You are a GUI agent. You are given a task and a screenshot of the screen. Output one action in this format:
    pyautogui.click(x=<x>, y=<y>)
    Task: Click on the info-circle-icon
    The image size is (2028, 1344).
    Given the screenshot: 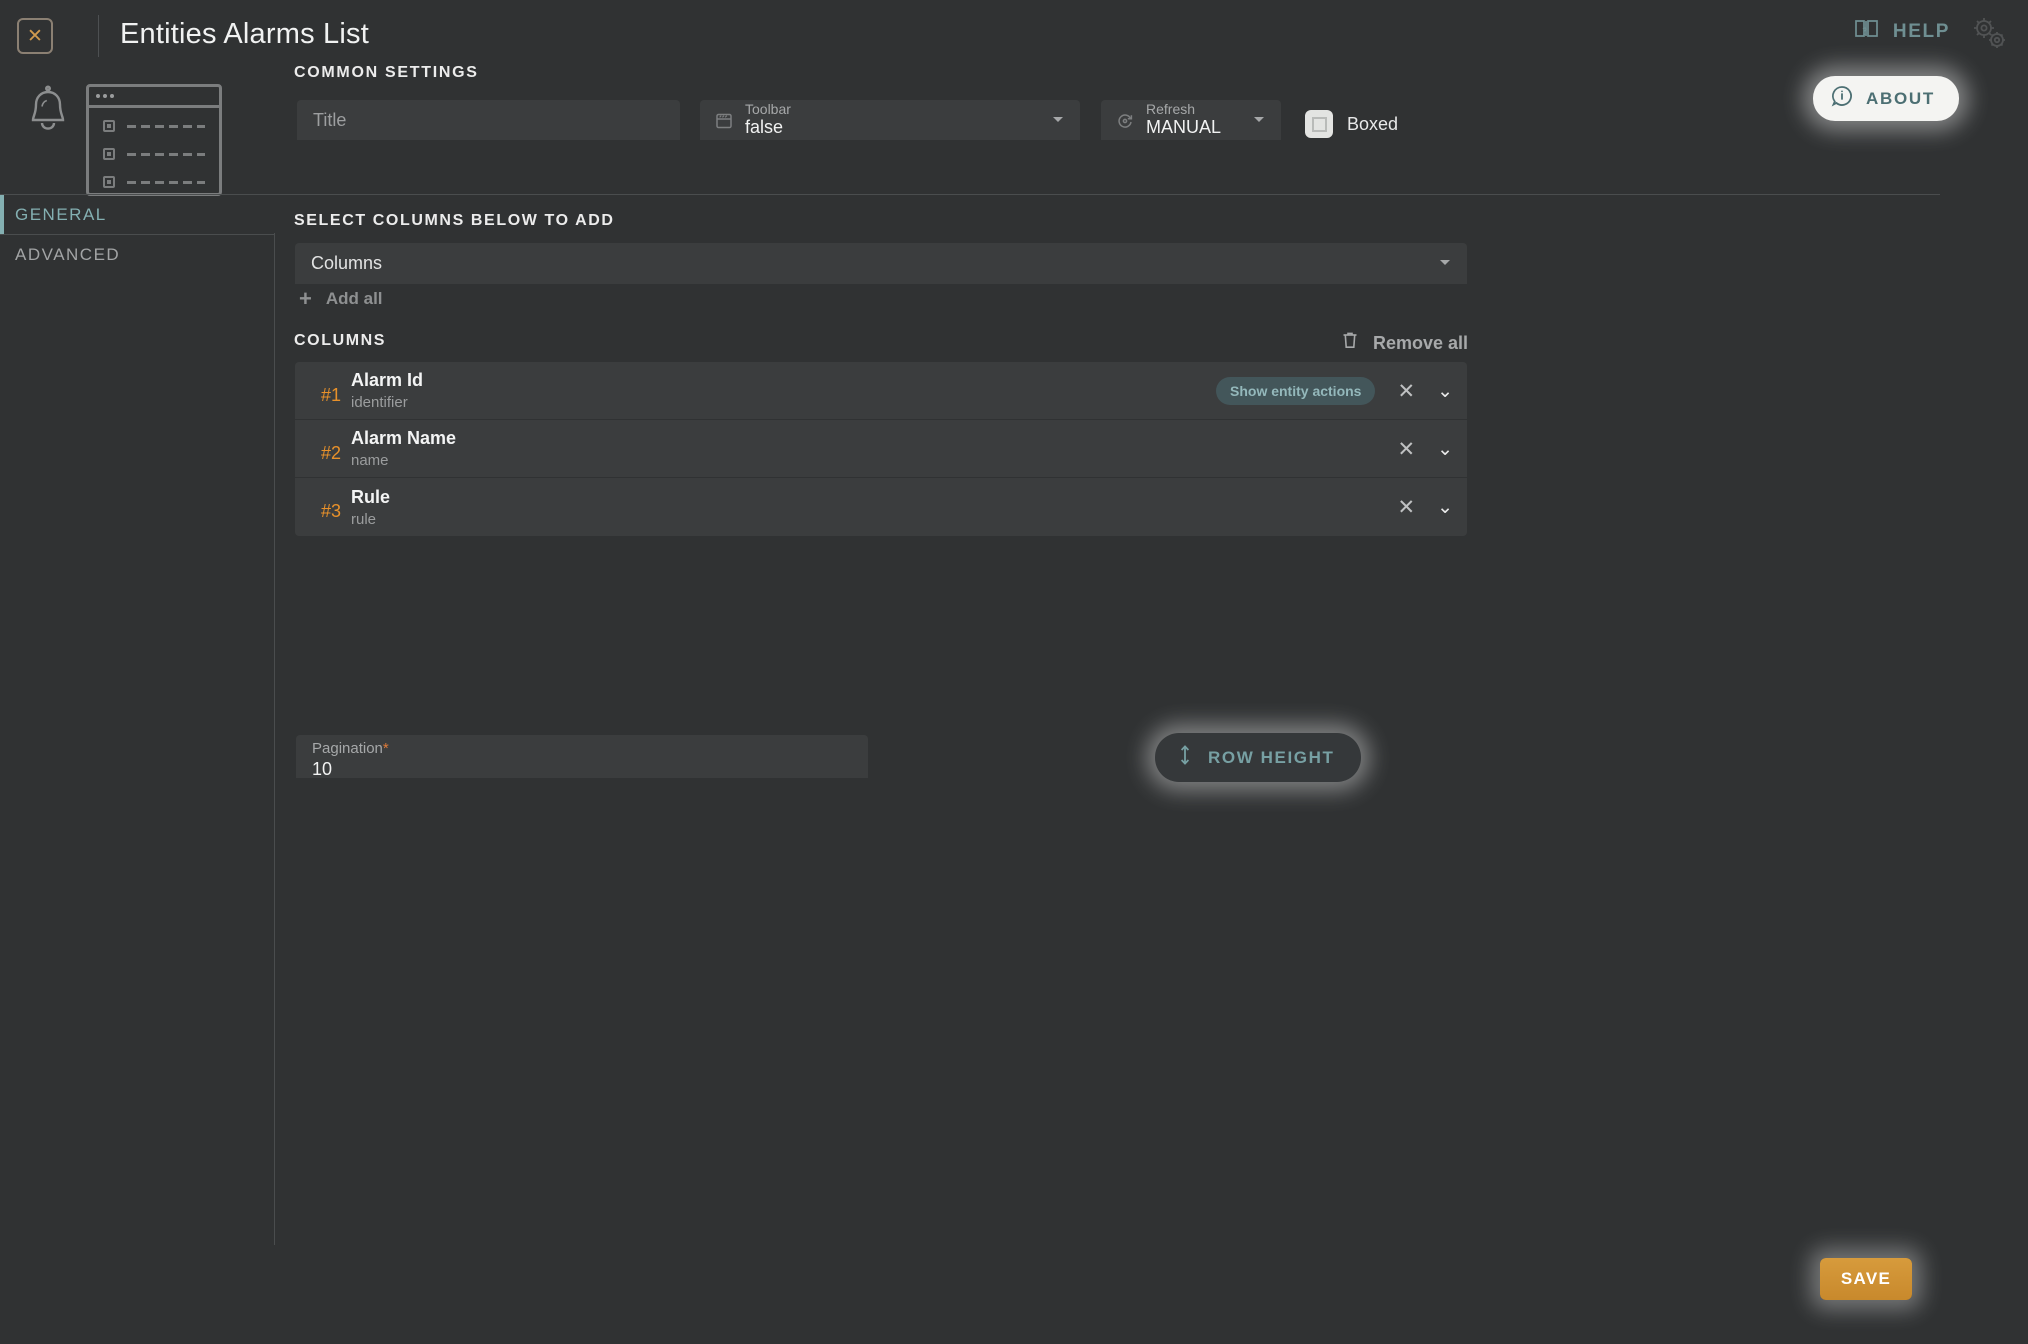 What is the action you would take?
    pyautogui.click(x=1842, y=98)
    